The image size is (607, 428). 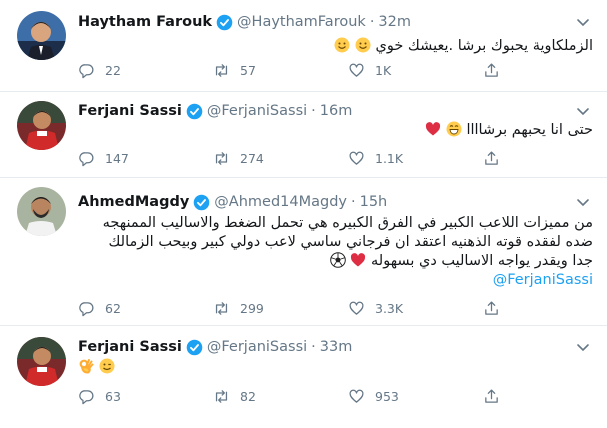 What do you see at coordinates (383, 70) in the screenshot?
I see `like-count: 1K` at bounding box center [383, 70].